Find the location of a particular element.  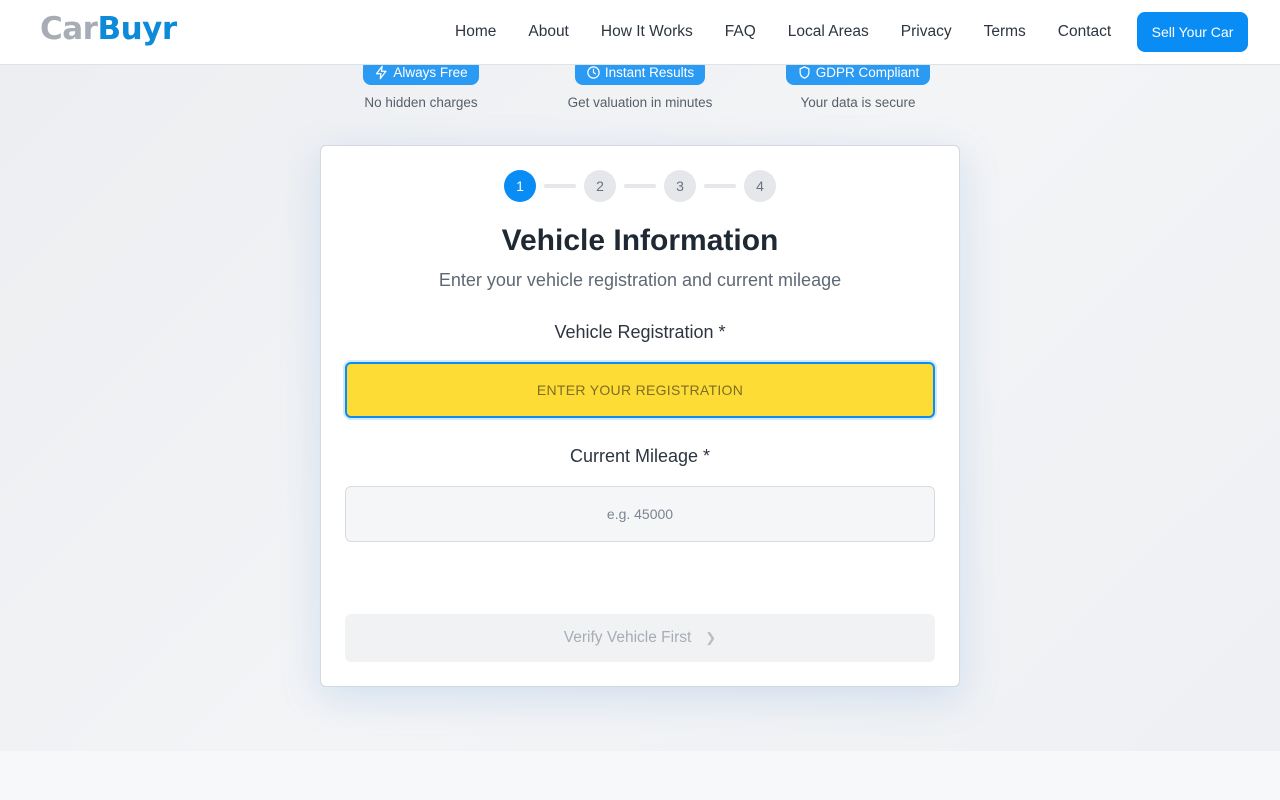

registration-input is located at coordinates (640, 390).